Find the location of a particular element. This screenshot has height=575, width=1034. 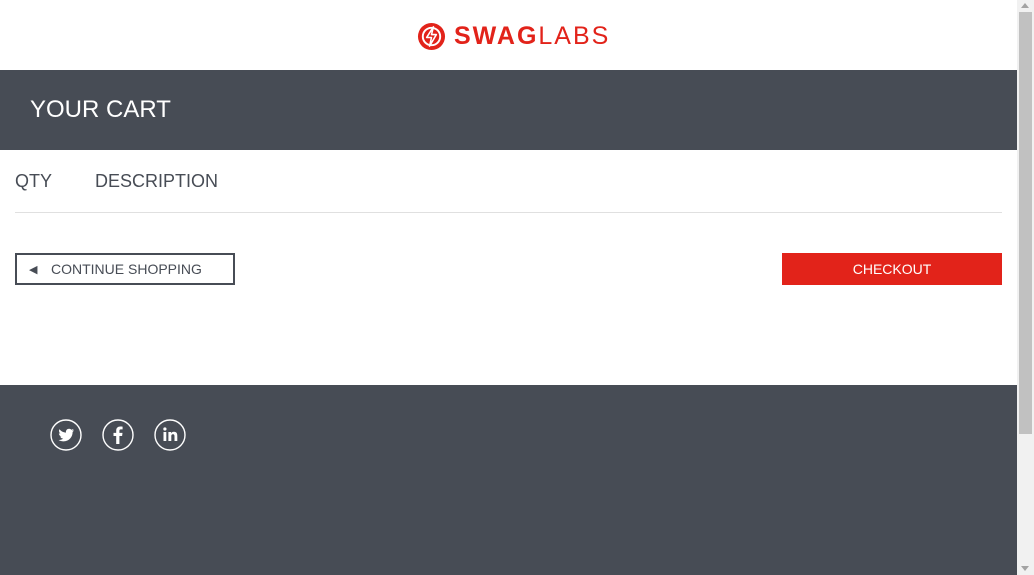

facebook-icon is located at coordinates (118, 435).